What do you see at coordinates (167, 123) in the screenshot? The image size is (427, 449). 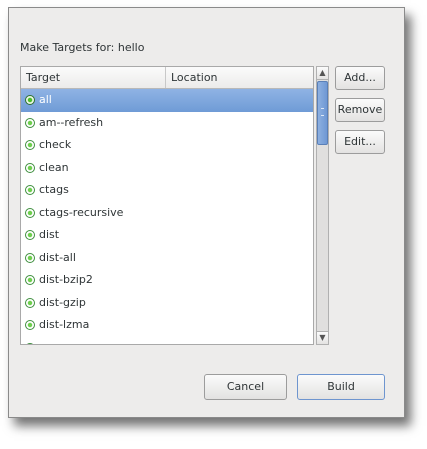 I see `target-row-am-refresh: am--refresh` at bounding box center [167, 123].